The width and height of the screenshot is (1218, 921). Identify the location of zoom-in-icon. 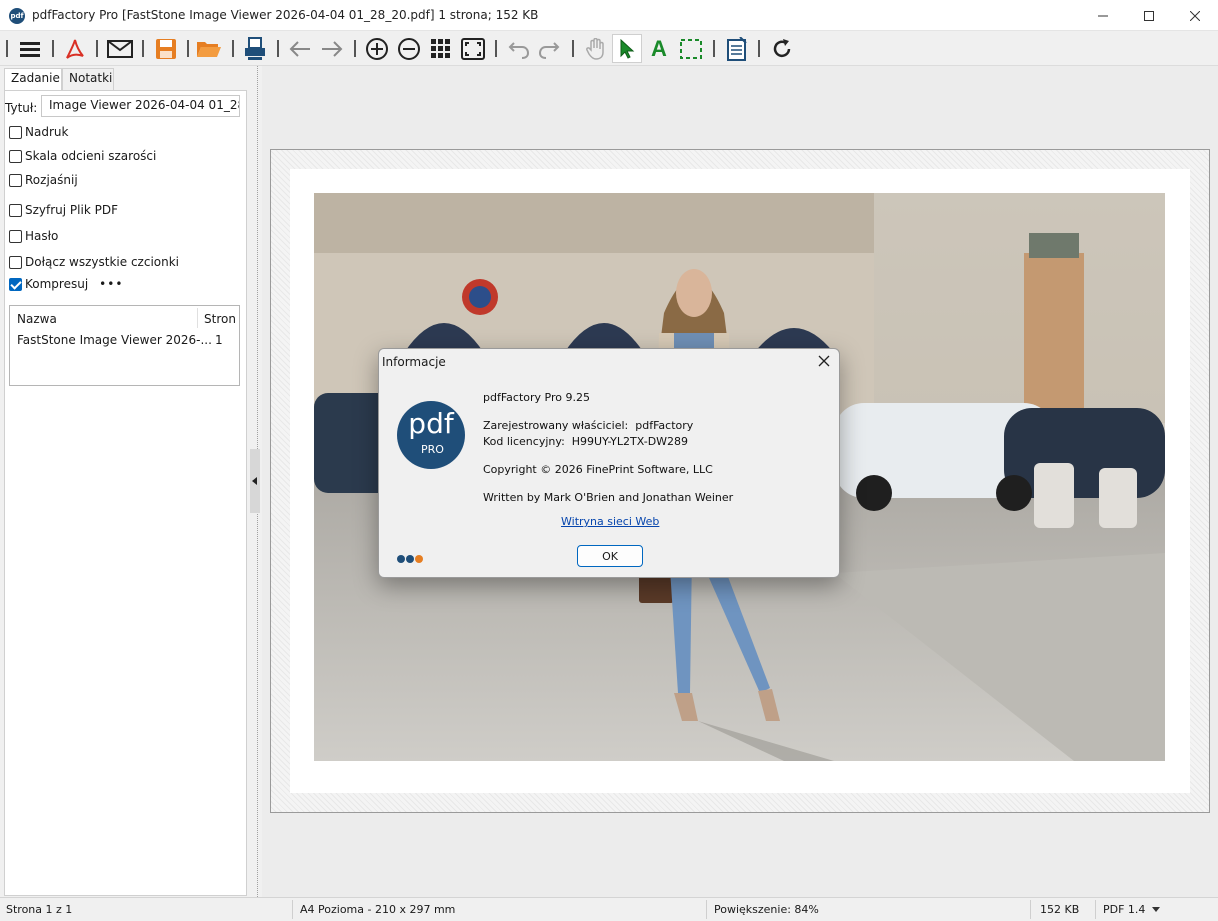
(377, 48).